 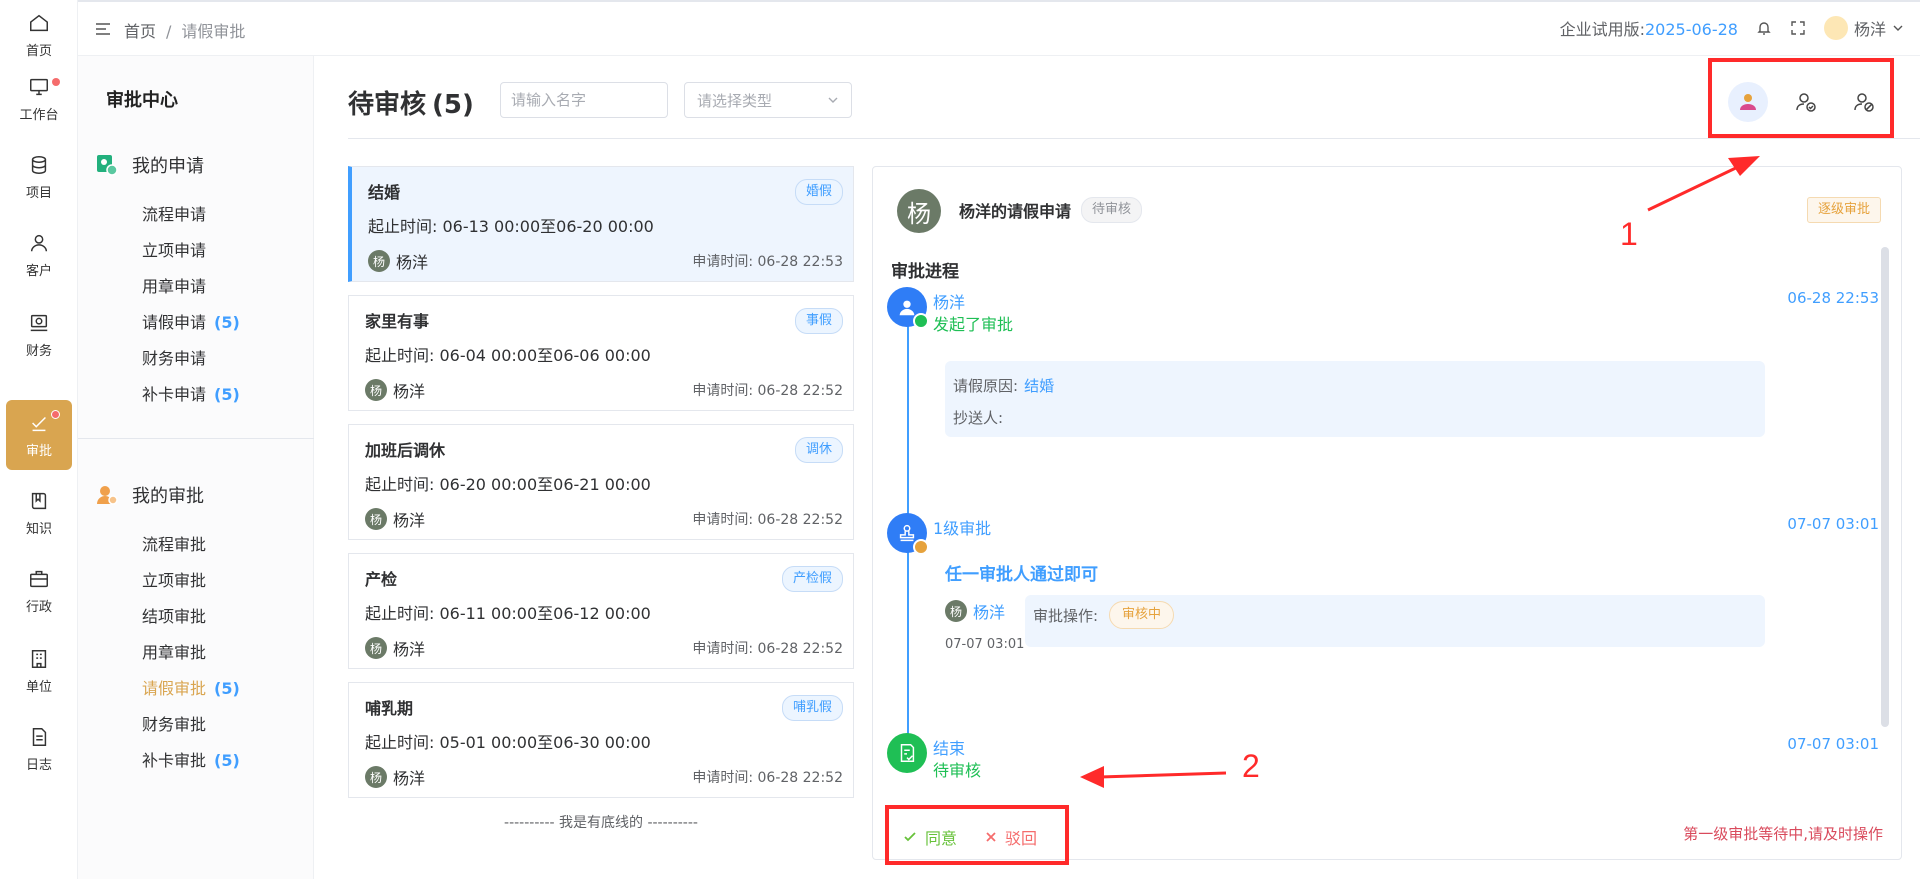 I want to click on sidebar-item-seal-approve: 用章审批, so click(x=174, y=651).